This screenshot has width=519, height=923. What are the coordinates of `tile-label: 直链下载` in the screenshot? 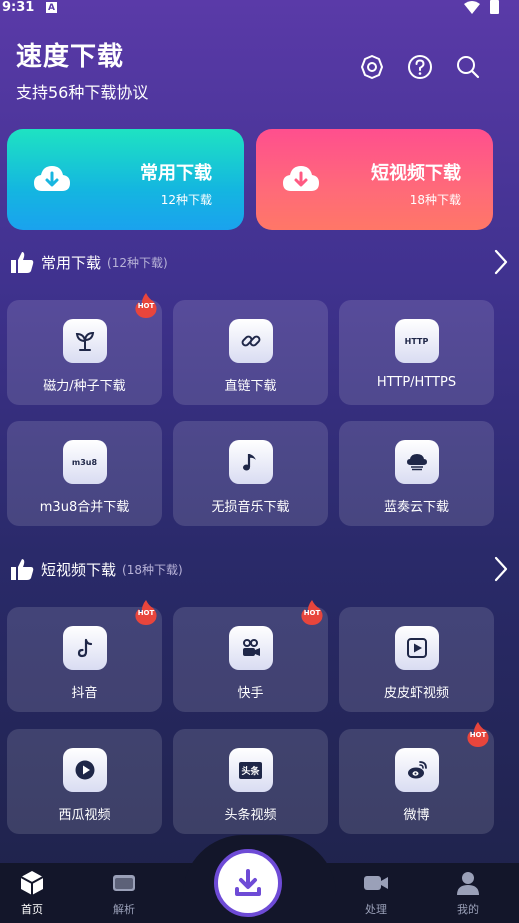 It's located at (250, 386).